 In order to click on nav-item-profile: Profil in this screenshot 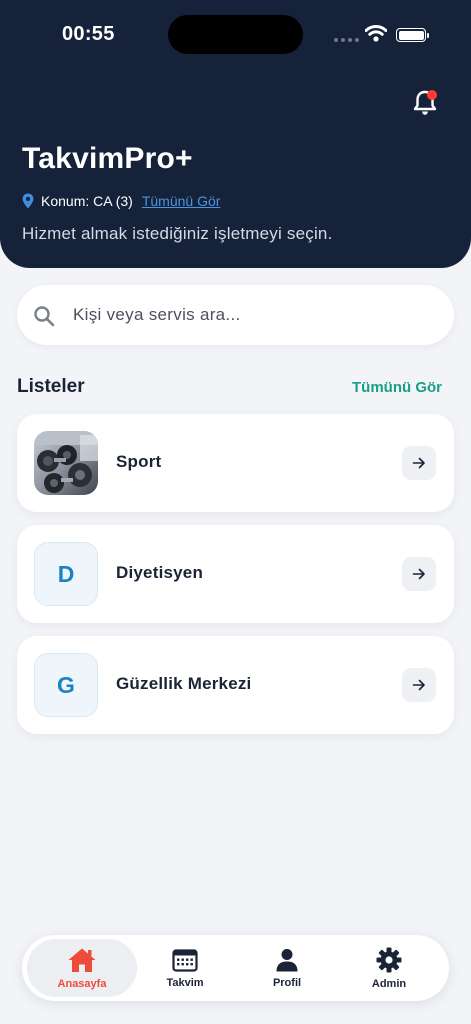, I will do `click(287, 968)`.